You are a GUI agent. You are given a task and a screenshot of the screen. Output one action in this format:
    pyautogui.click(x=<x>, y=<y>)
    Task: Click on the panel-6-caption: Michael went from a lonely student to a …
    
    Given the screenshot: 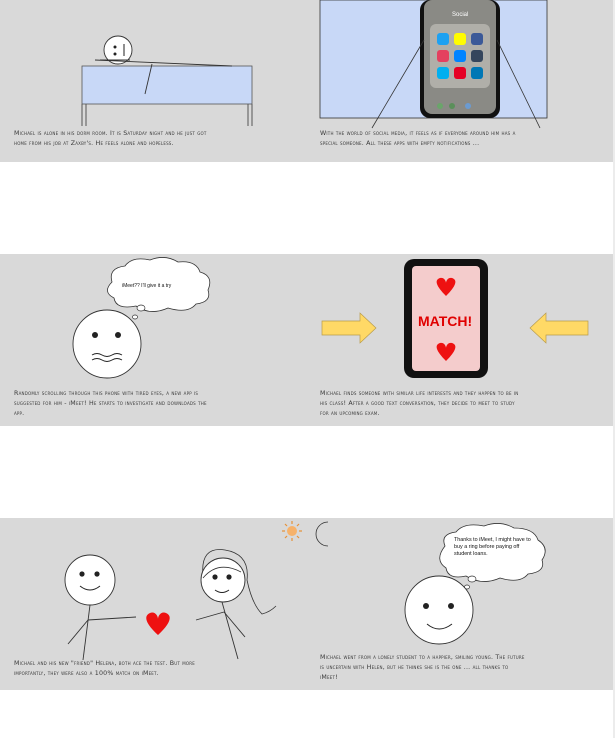 What is the action you would take?
    pyautogui.click(x=422, y=667)
    